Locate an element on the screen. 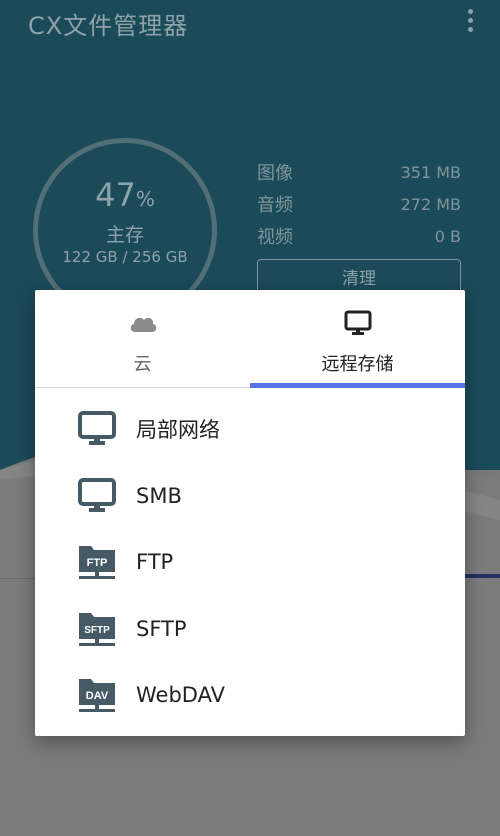 The height and width of the screenshot is (836, 500). list-item-lan: 局部网络 is located at coordinates (250, 429).